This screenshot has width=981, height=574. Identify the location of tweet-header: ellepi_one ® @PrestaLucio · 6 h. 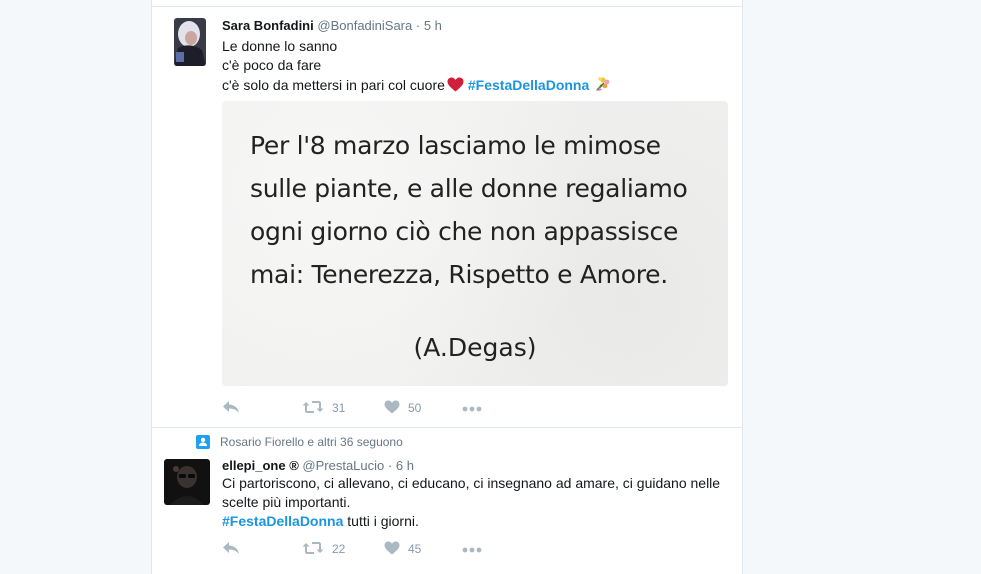
(318, 465).